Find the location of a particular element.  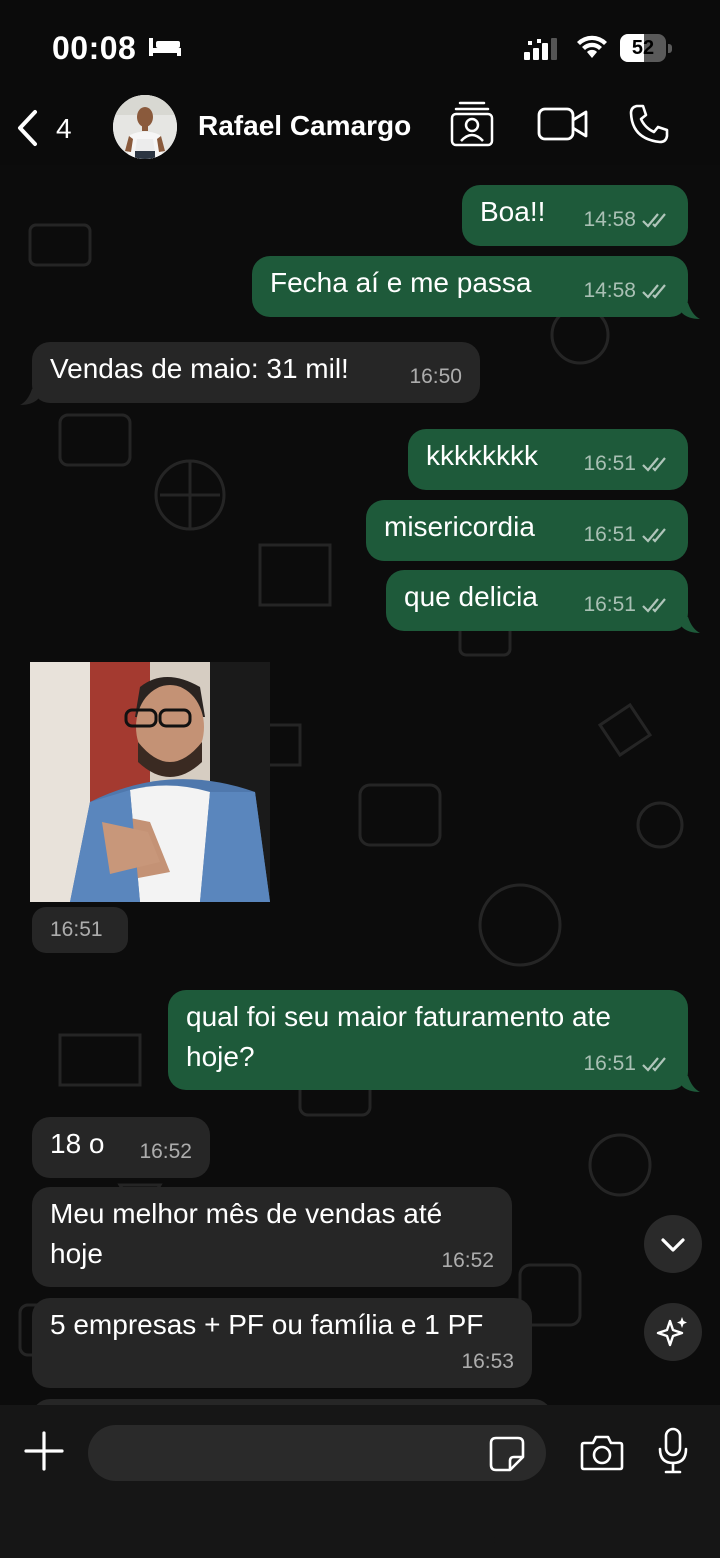

ai-assistant-button is located at coordinates (673, 1332).